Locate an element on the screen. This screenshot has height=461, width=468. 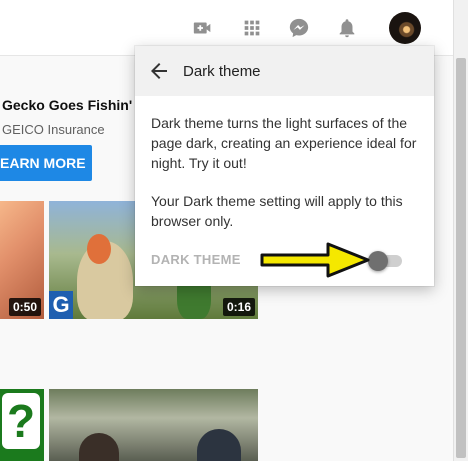
video-duration: 0:16 is located at coordinates (238, 307).